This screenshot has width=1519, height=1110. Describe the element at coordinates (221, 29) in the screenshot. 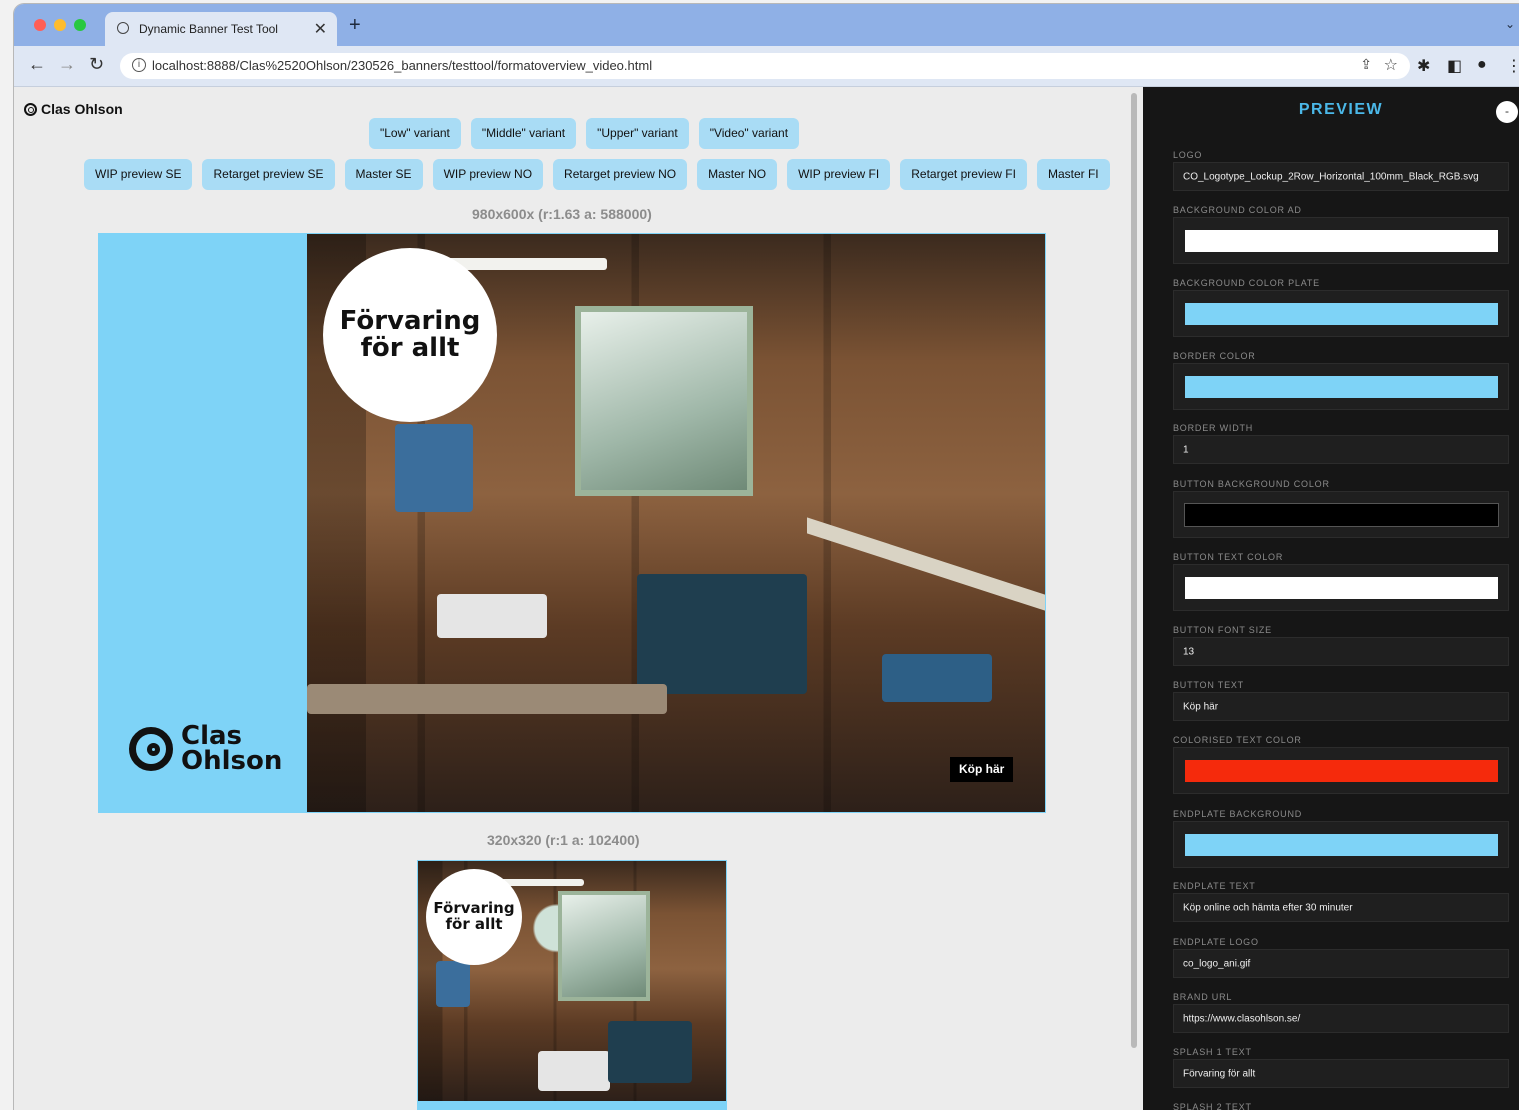

I see `active-tab: Dynamic Banner Test Tool ✕` at that location.